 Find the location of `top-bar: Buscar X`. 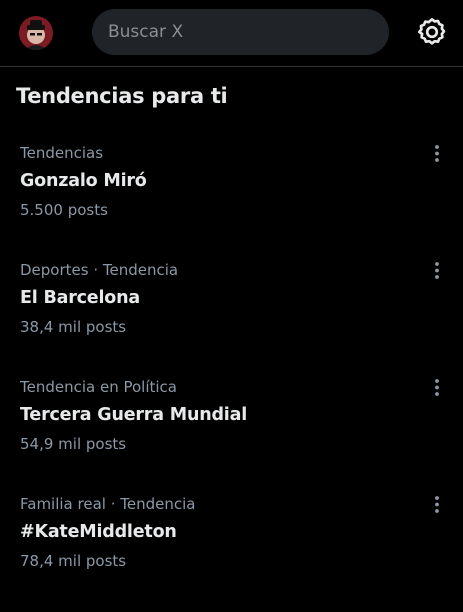

top-bar: Buscar X is located at coordinates (231, 33).